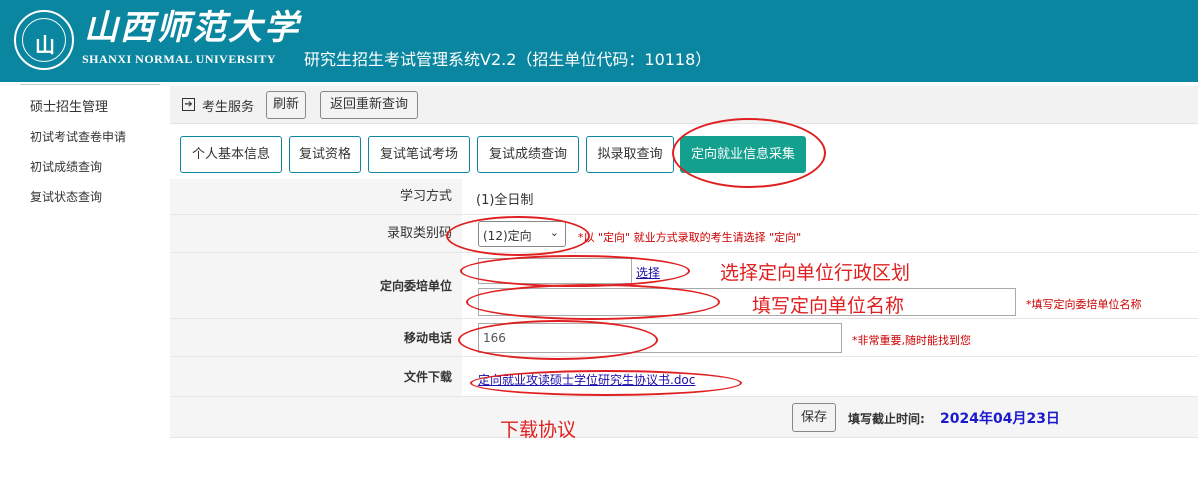 Image resolution: width=1198 pixels, height=504 pixels. I want to click on tab-retest-qualification: 复试资格, so click(325, 154).